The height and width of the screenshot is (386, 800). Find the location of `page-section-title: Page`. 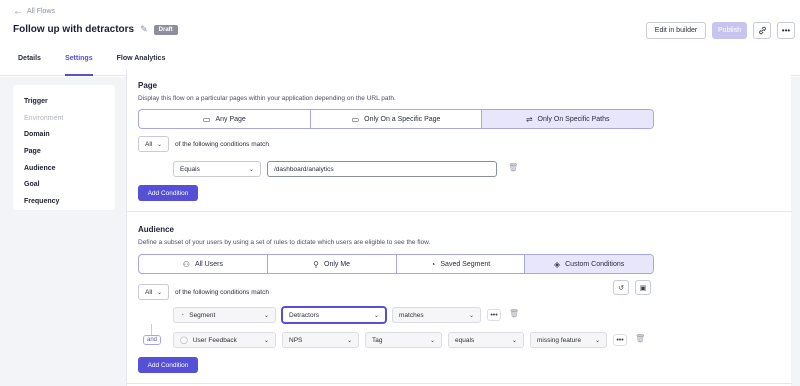

page-section-title: Page is located at coordinates (148, 85).